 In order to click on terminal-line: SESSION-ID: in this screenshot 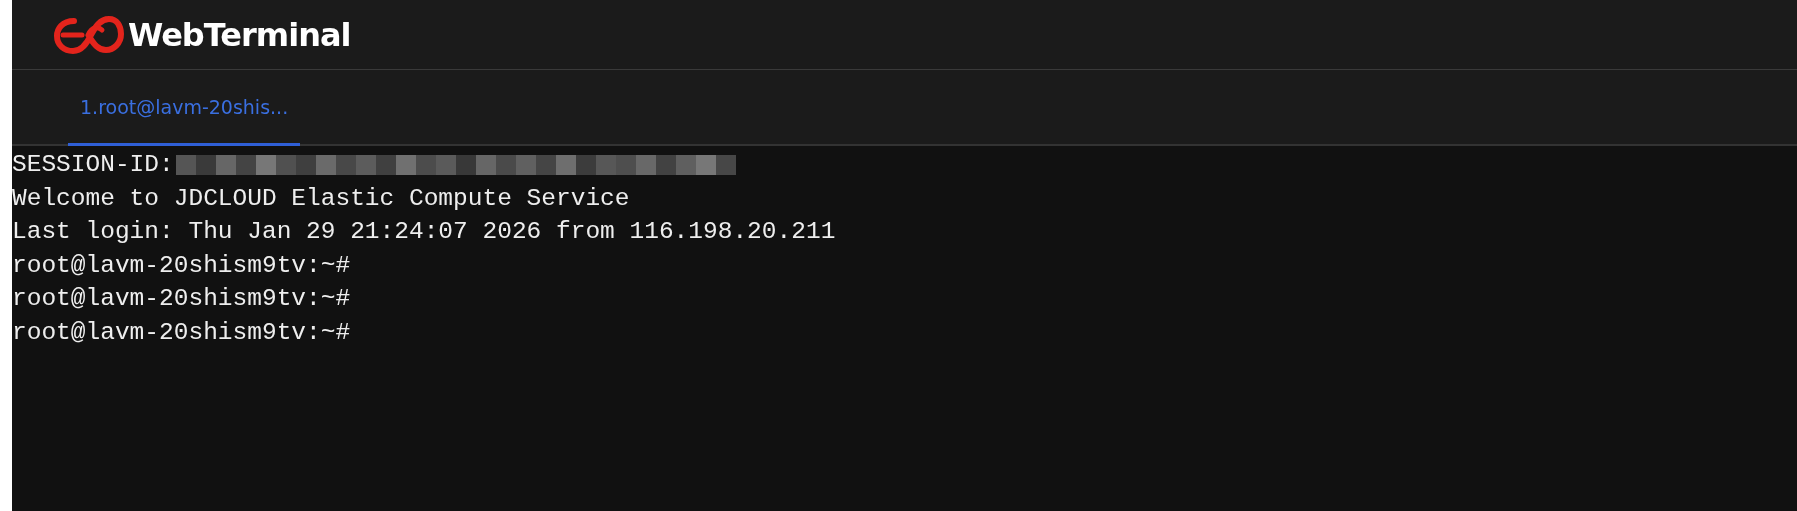, I will do `click(93, 165)`.